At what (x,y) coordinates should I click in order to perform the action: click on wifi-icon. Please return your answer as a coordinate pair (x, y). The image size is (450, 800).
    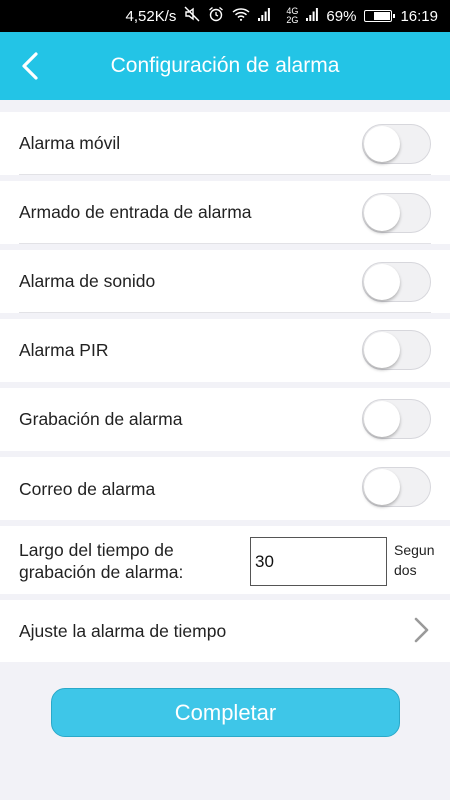
    Looking at the image, I should click on (241, 16).